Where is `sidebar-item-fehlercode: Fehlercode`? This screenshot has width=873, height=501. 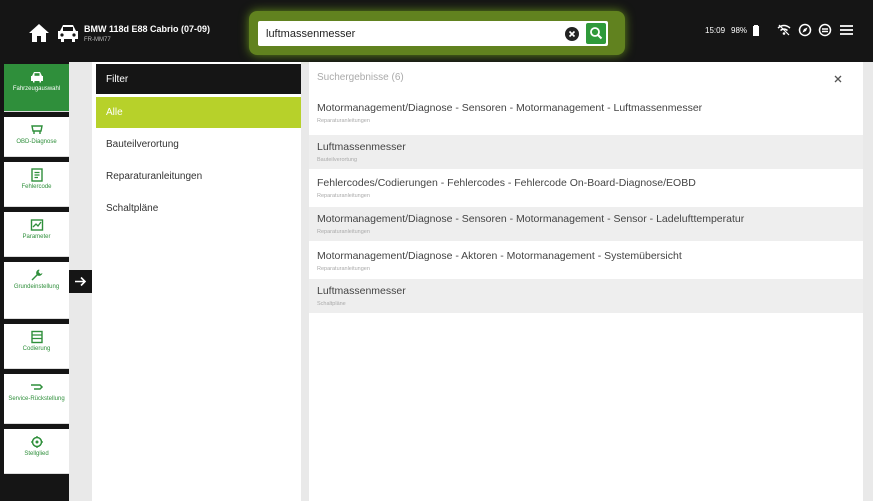
sidebar-item-fehlercode: Fehlercode is located at coordinates (36, 184).